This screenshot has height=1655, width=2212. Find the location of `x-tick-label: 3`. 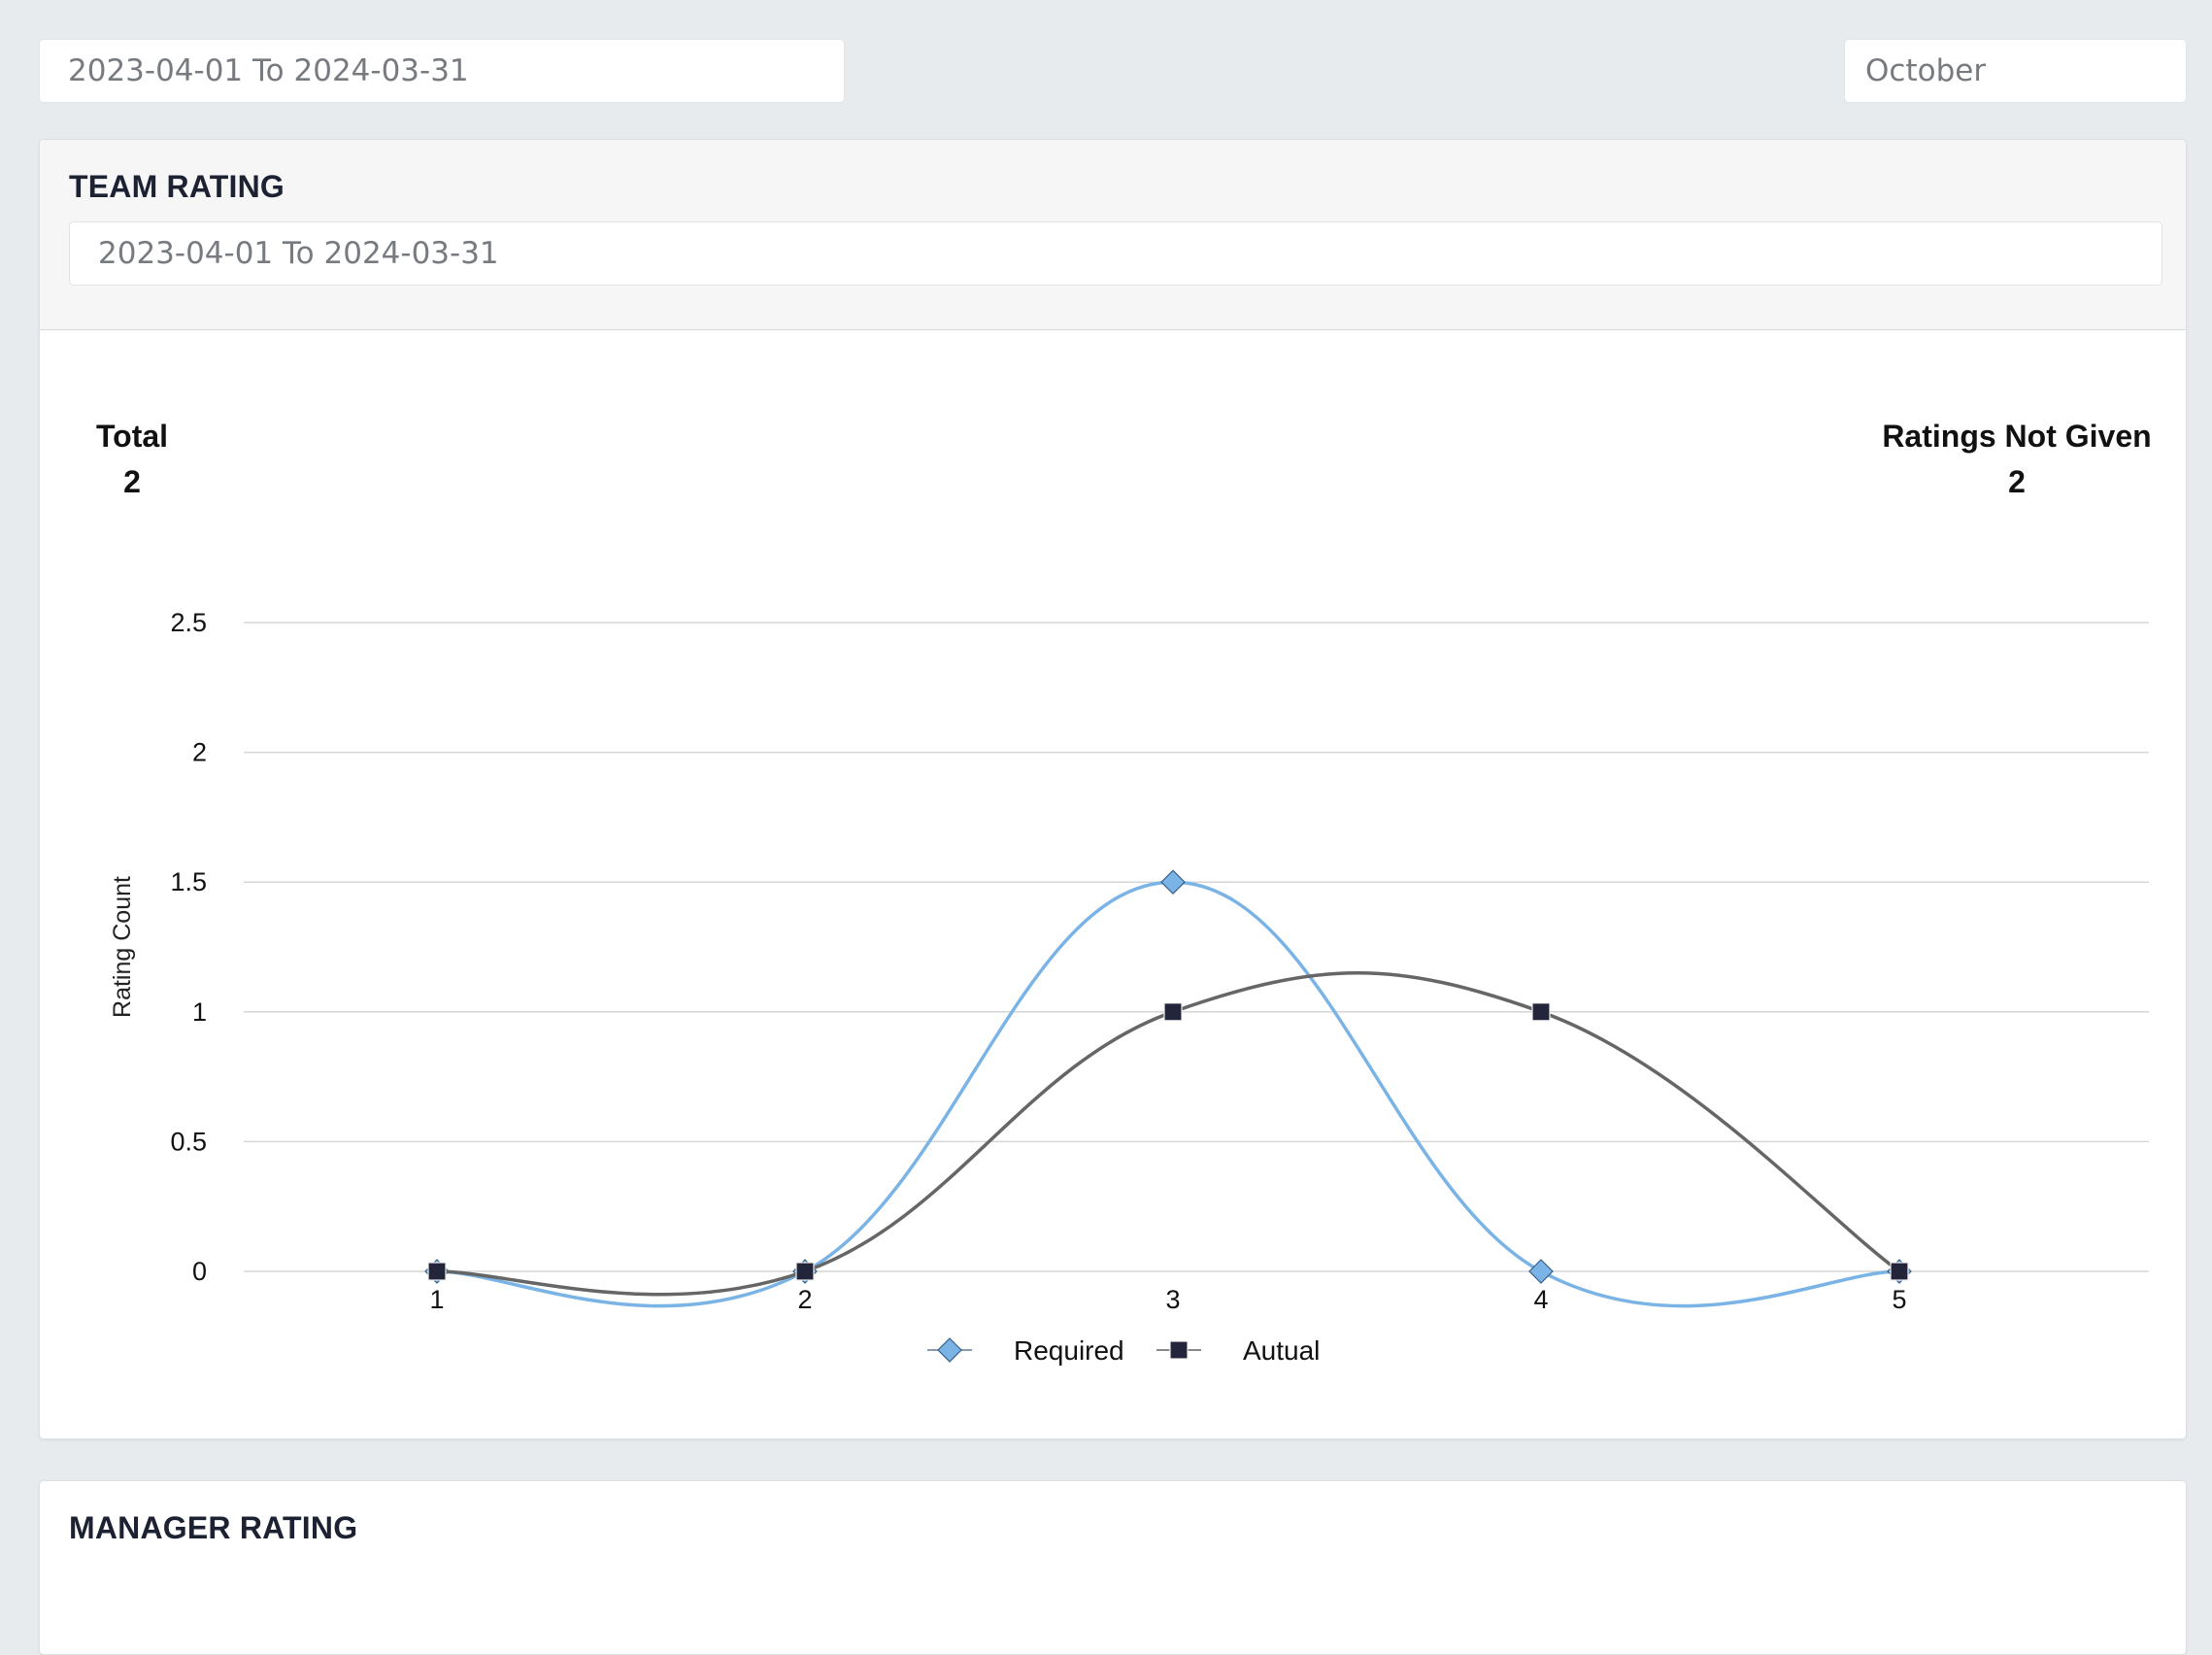

x-tick-label: 3 is located at coordinates (1172, 1299).